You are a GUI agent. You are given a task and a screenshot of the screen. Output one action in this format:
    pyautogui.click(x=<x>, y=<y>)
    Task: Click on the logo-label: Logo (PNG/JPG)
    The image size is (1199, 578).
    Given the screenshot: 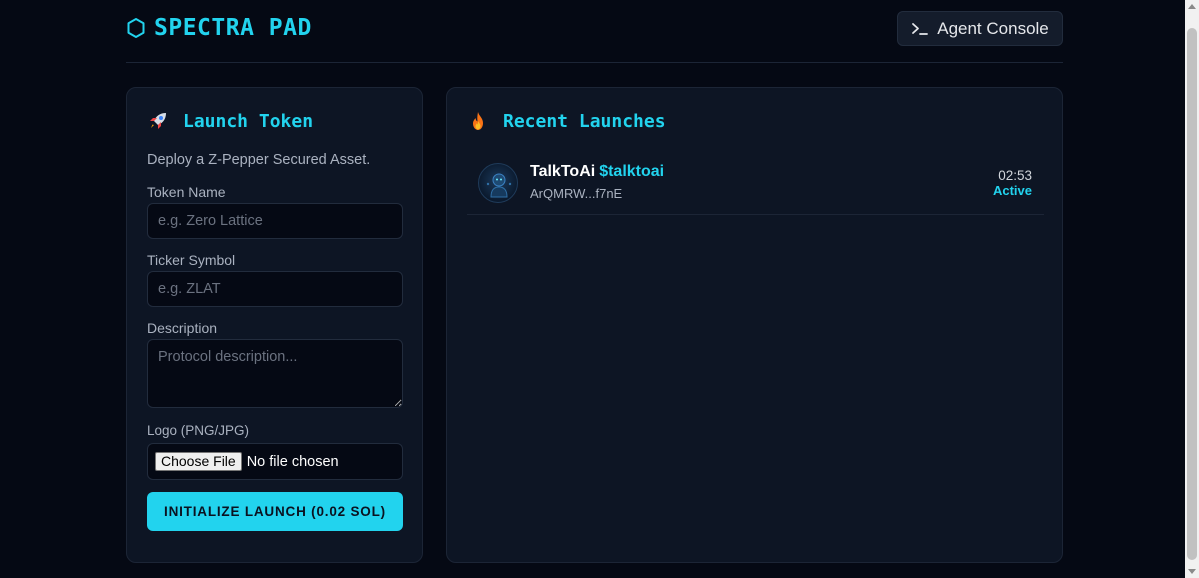 What is the action you would take?
    pyautogui.click(x=198, y=430)
    